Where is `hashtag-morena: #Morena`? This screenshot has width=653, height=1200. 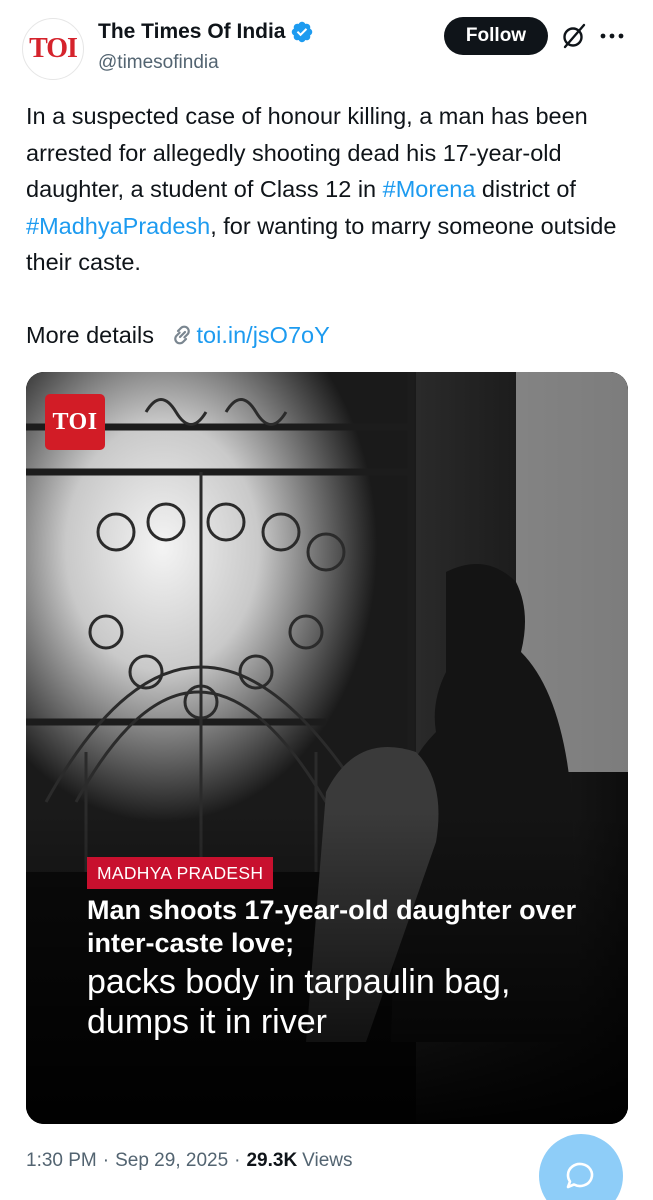
hashtag-morena: #Morena is located at coordinates (429, 189).